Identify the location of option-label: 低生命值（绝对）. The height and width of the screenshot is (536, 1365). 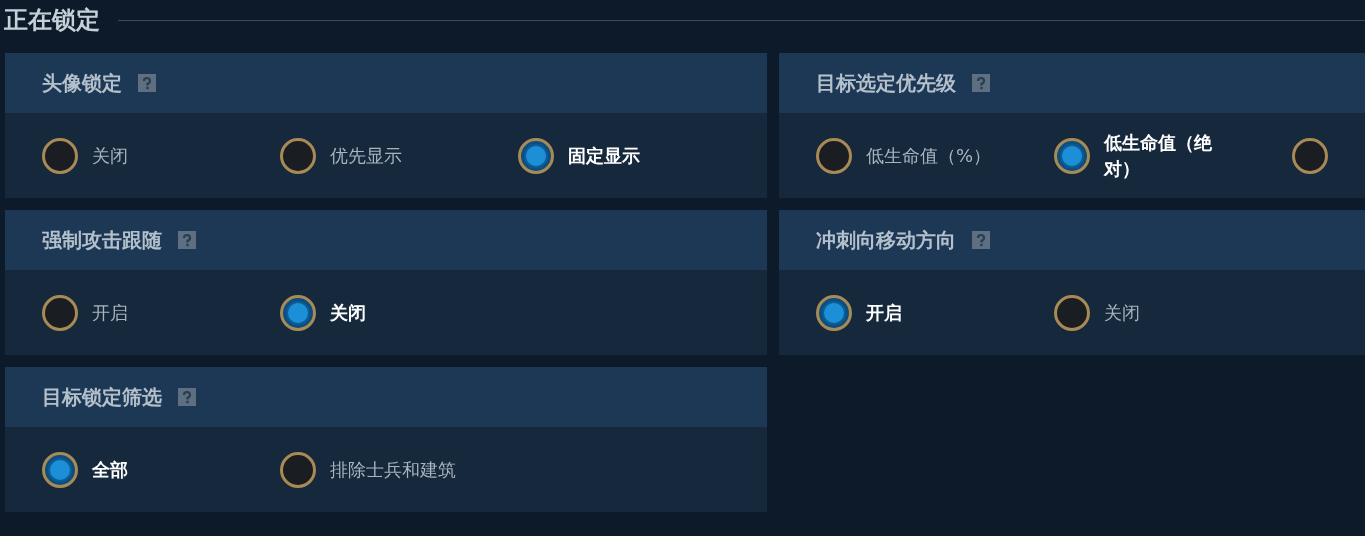
(1158, 155).